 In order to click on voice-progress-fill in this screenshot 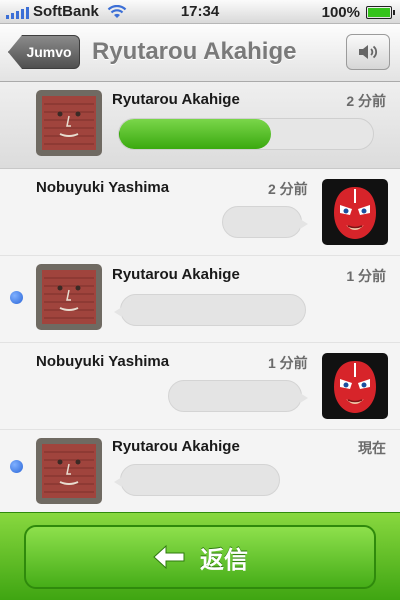, I will do `click(195, 134)`.